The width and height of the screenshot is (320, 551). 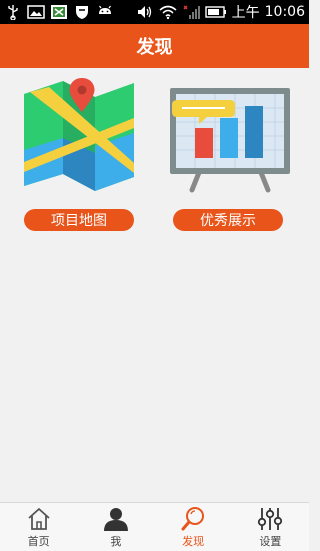 I want to click on status-time-prefix: 上午, so click(x=245, y=13).